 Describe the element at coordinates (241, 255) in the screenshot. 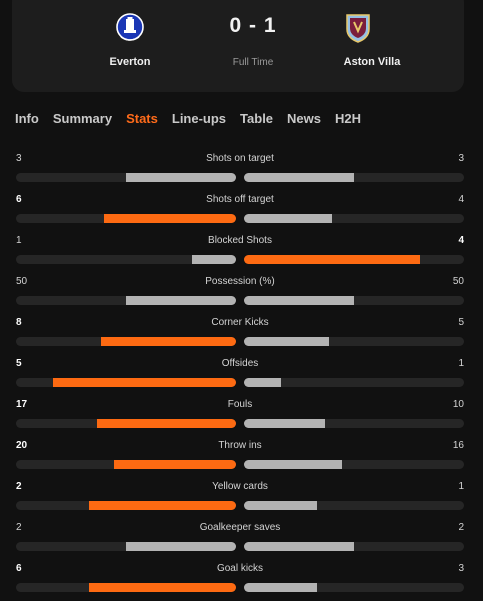

I see `stat-row: 1 Blocked Shots 4` at that location.